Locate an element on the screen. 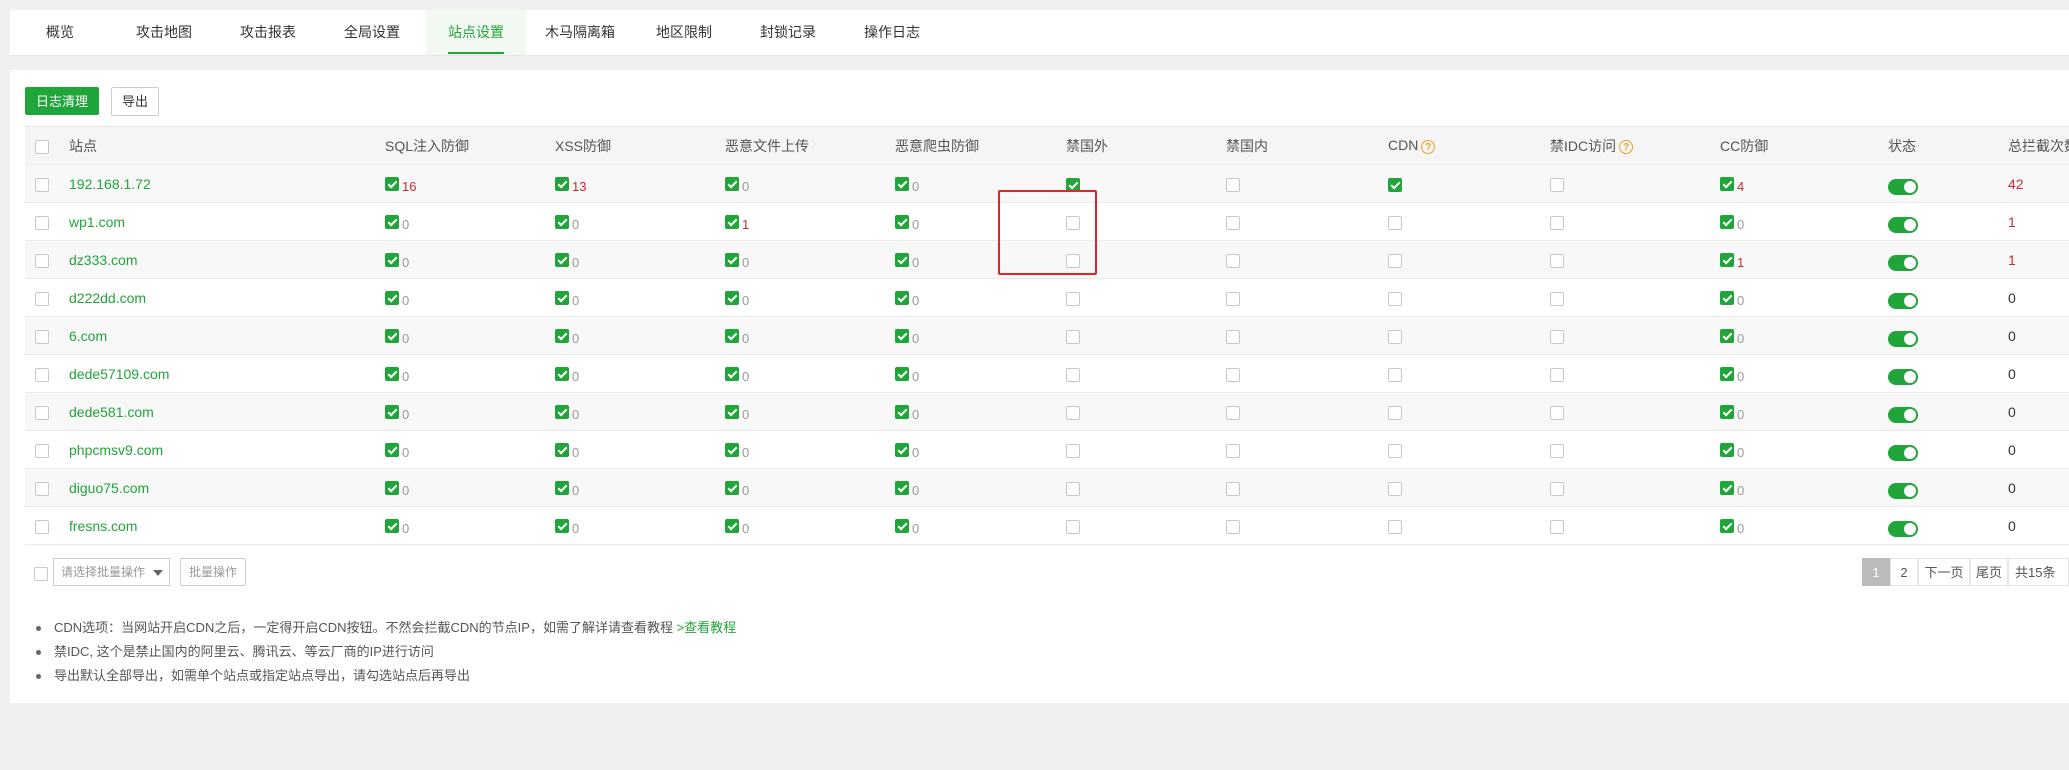  tab-1: 攻击地图 is located at coordinates (164, 32).